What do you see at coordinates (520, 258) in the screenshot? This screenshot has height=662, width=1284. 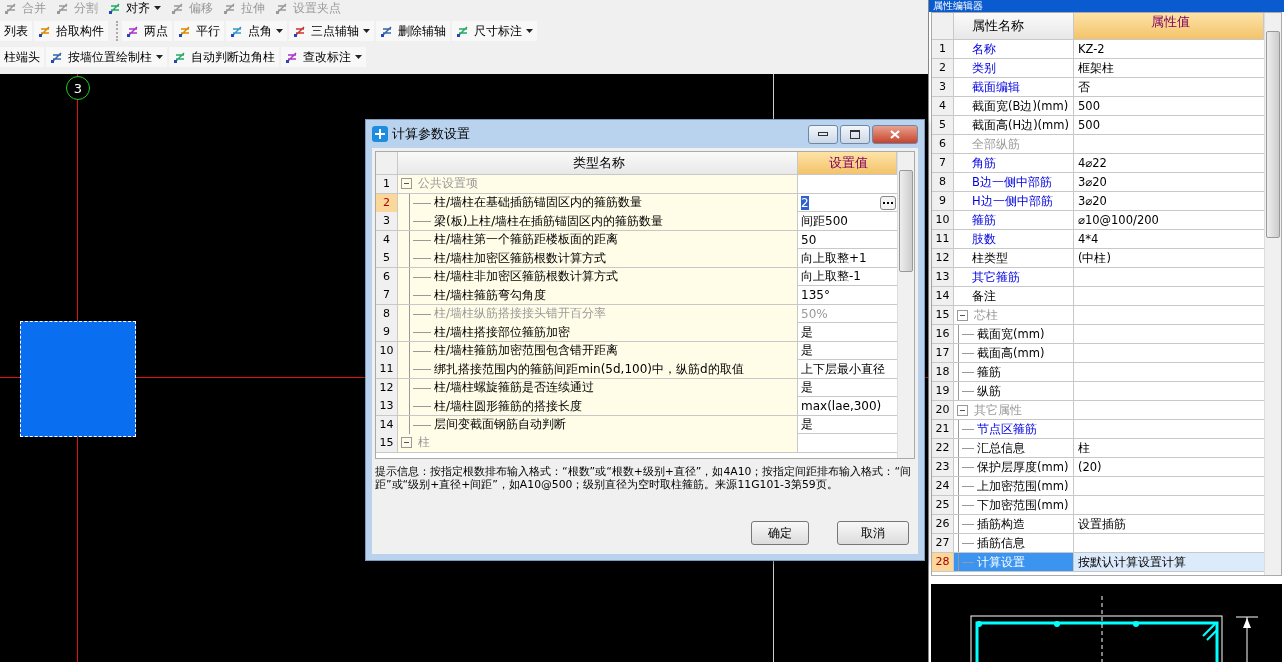 I see `setting-name: 柱/墙柱加密区箍筋根数计算方式` at bounding box center [520, 258].